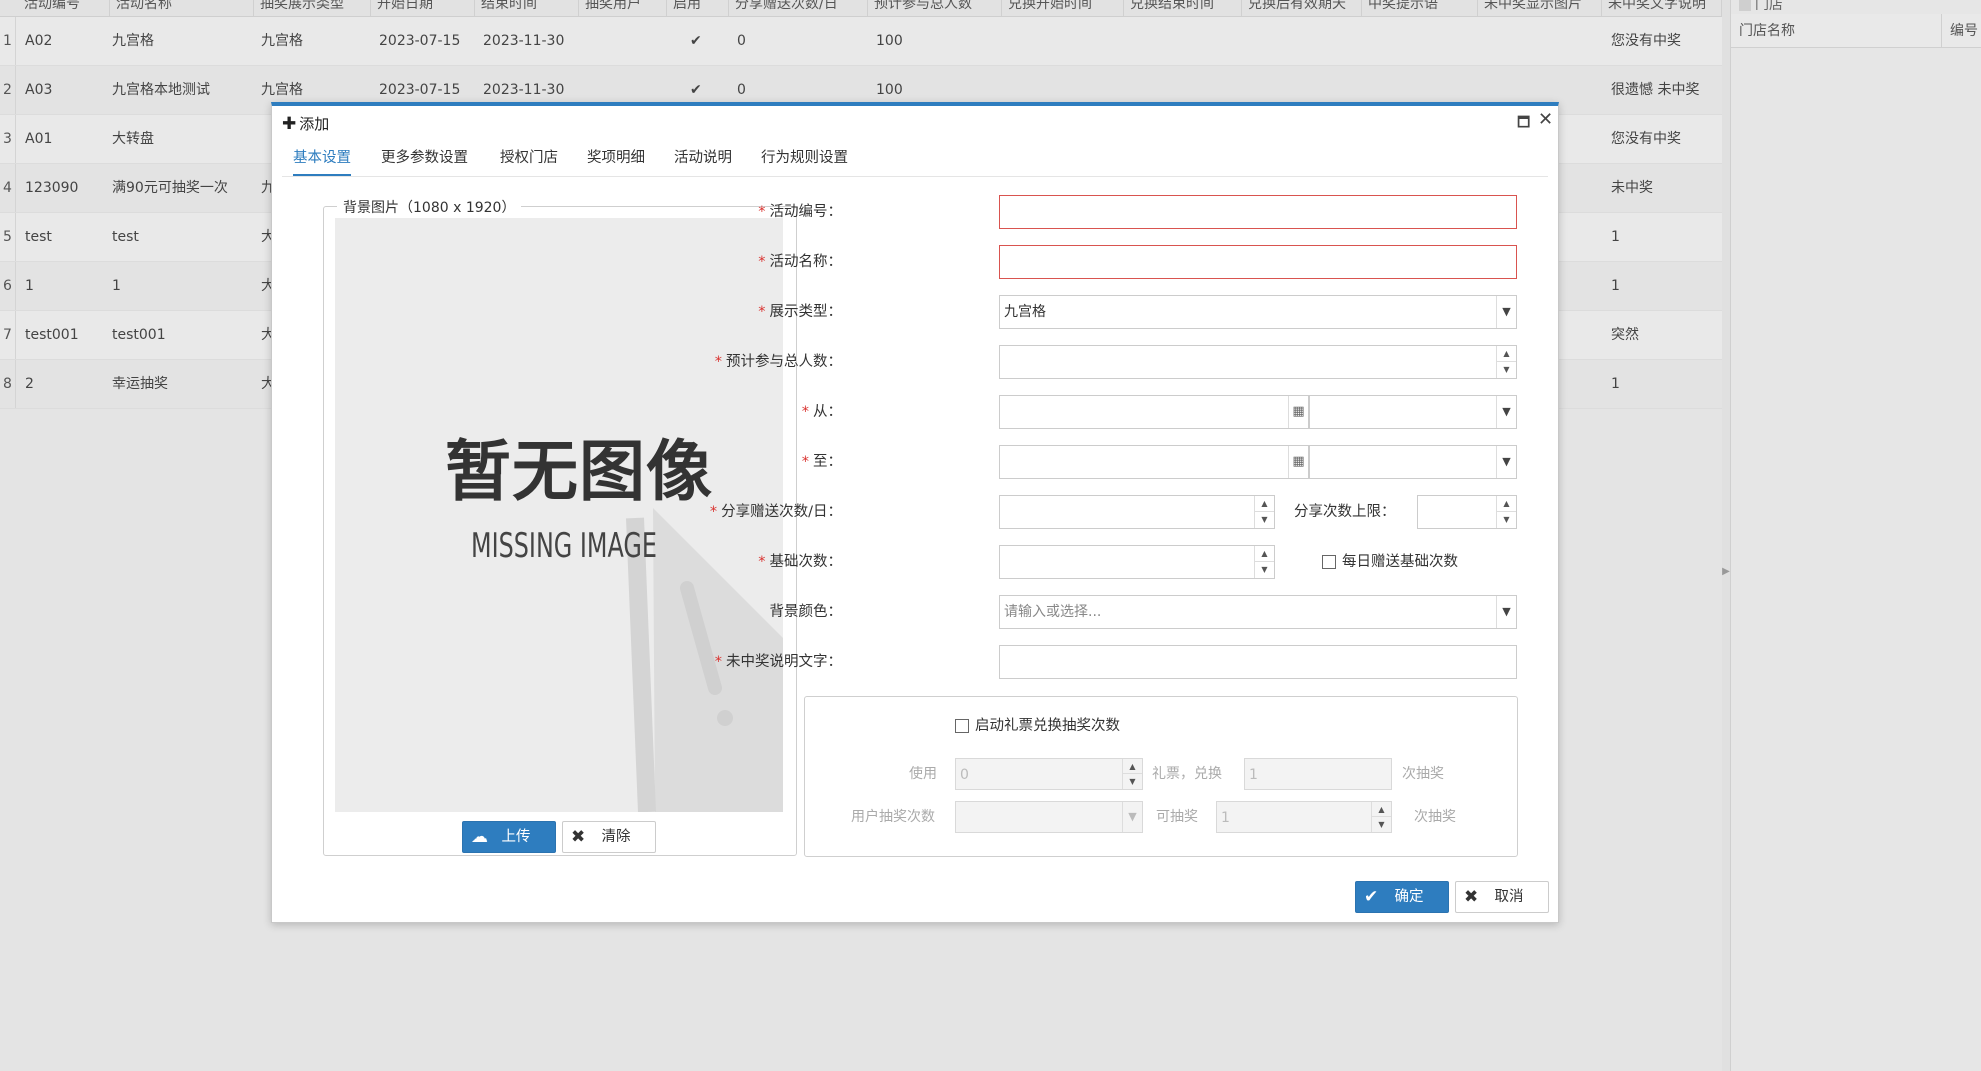  Describe the element at coordinates (8, 384) in the screenshot. I see `row-number: 8` at that location.